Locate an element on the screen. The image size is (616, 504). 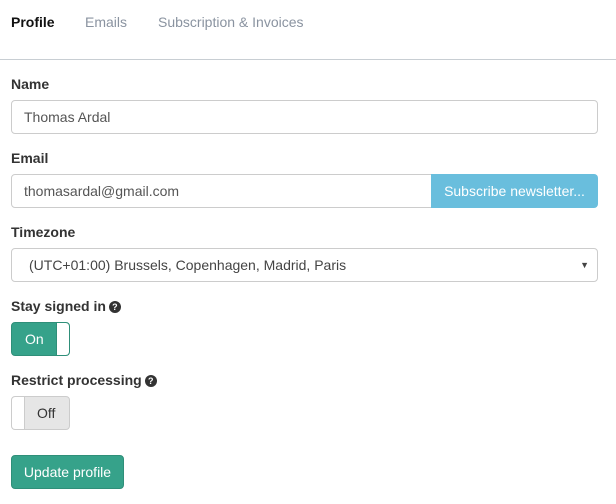
caret-down-icon: ▼ is located at coordinates (584, 265).